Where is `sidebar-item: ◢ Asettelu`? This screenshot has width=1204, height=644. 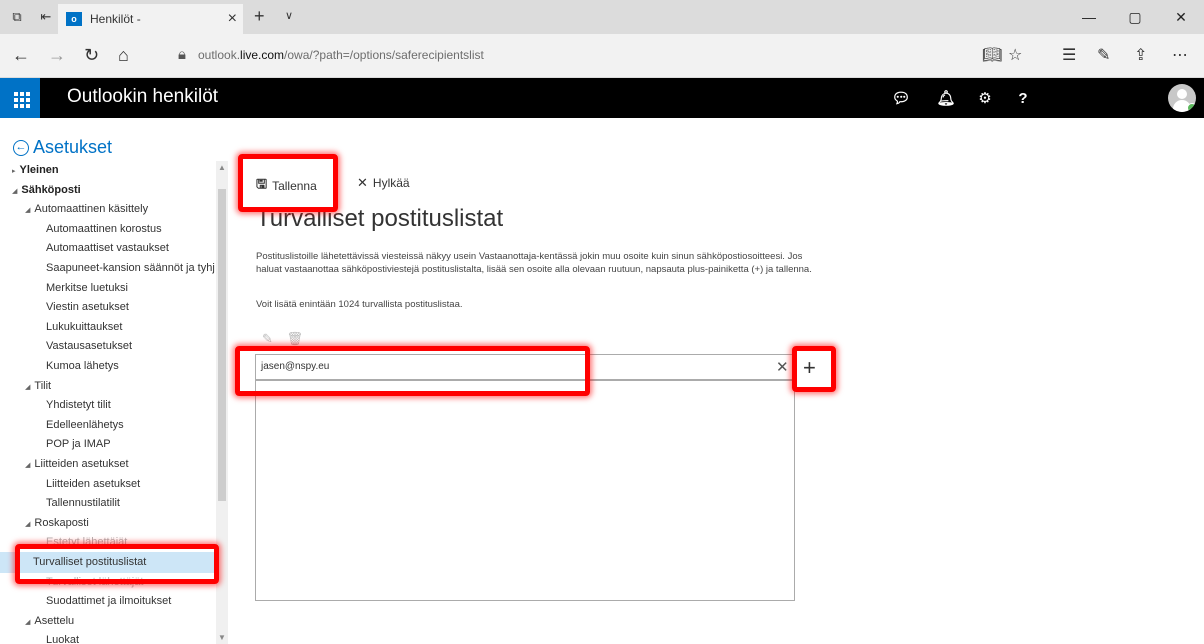 sidebar-item: ◢ Asettelu is located at coordinates (49, 621).